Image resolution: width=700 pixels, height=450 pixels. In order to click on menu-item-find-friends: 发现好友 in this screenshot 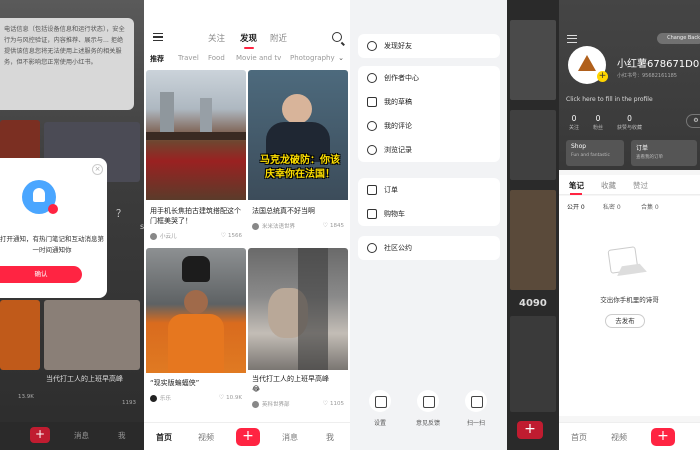, I will do `click(429, 46)`.